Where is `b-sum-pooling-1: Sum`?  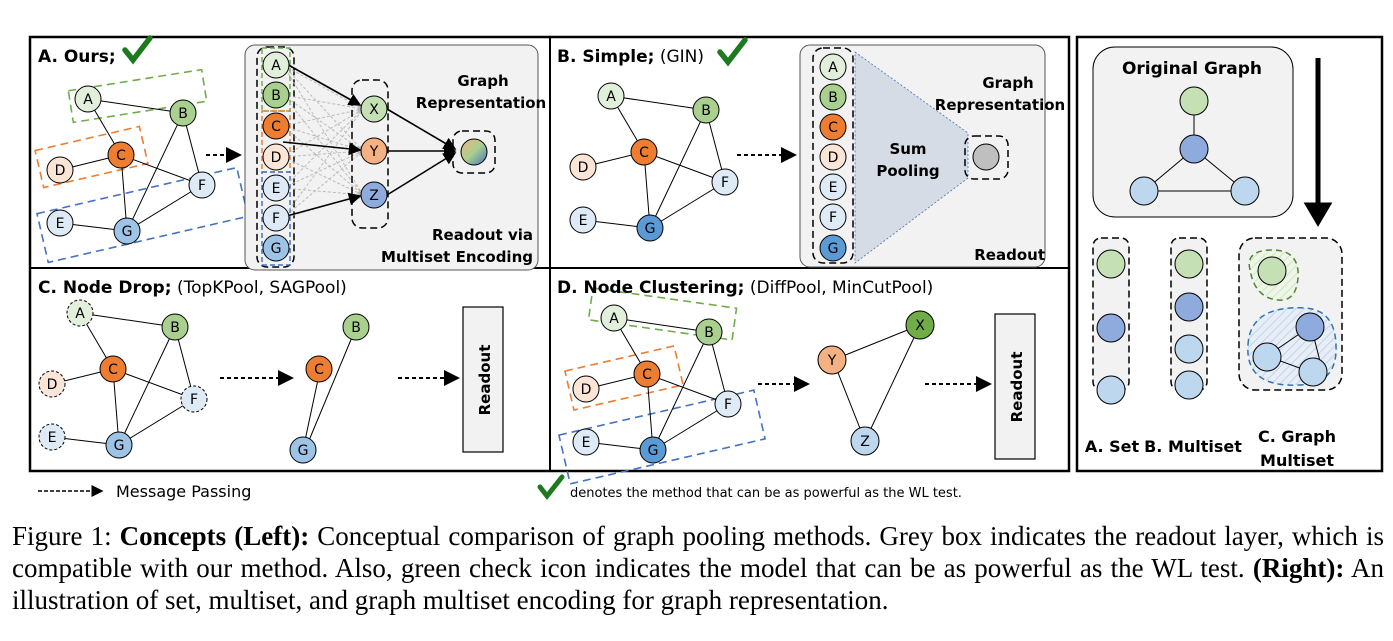
b-sum-pooling-1: Sum is located at coordinates (907, 149).